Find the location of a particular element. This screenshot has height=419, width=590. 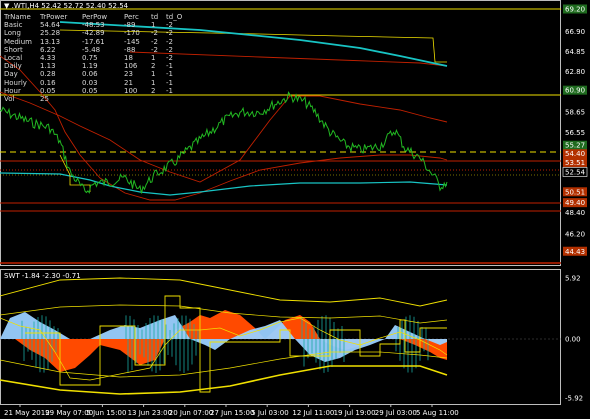

price-axis-label: 52.54 is located at coordinates (575, 172).